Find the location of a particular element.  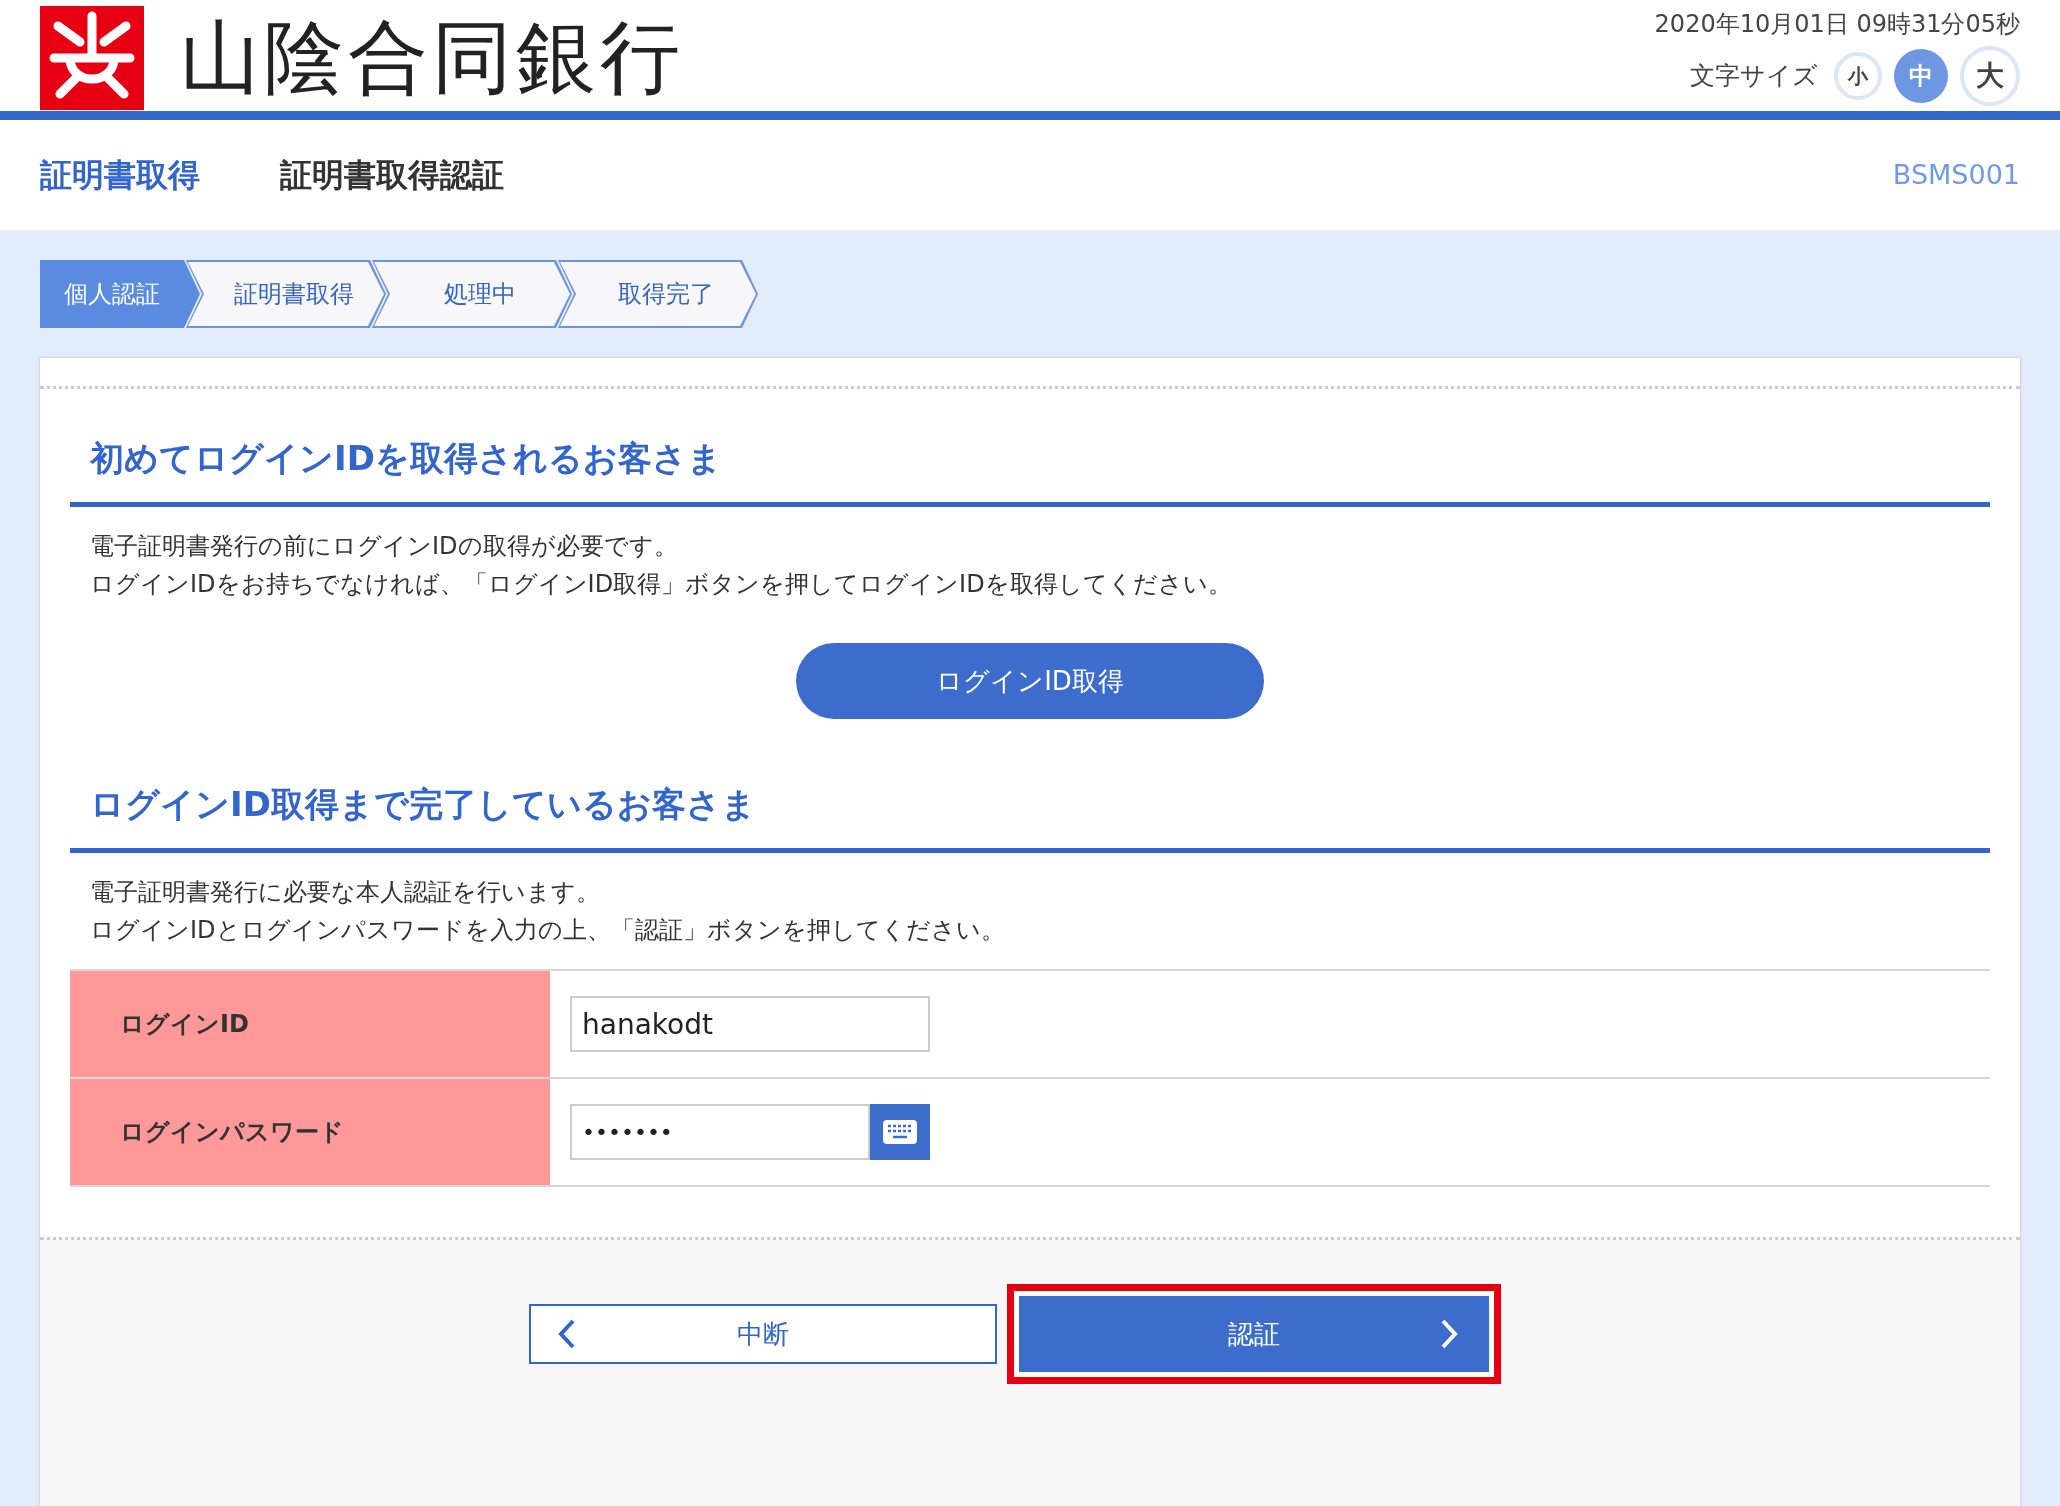

font-size-button: 小 is located at coordinates (1858, 76).